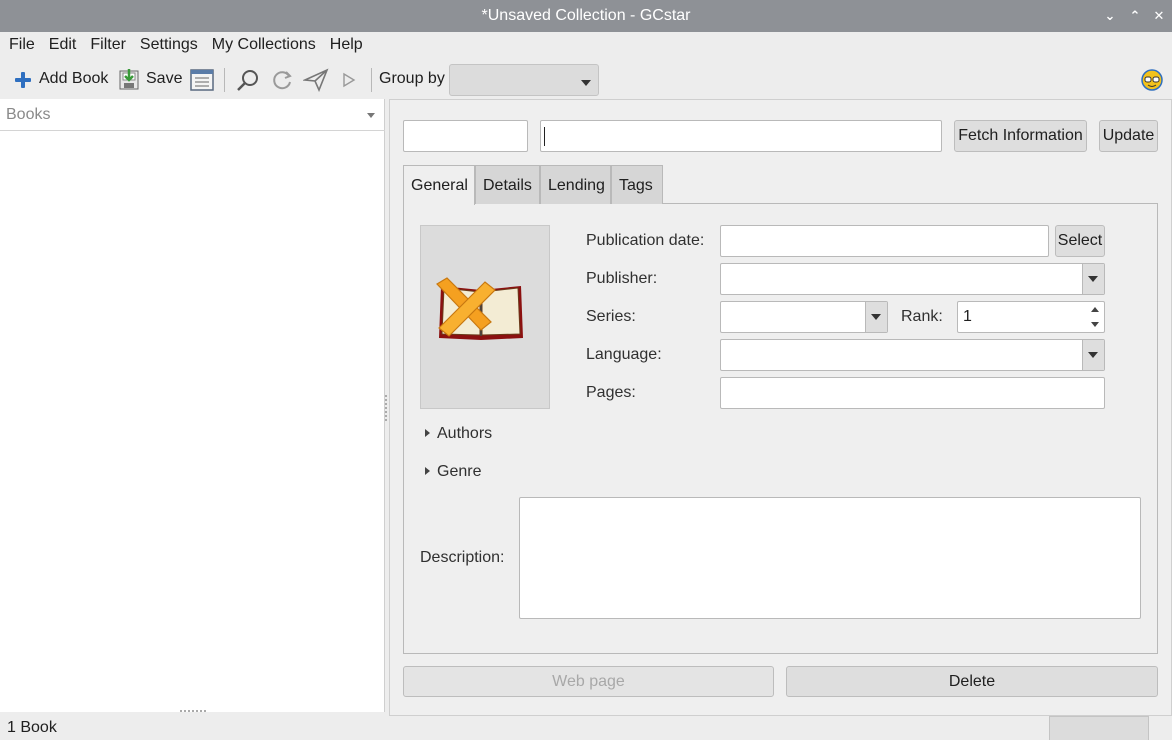  I want to click on genre-label: Genre, so click(459, 471).